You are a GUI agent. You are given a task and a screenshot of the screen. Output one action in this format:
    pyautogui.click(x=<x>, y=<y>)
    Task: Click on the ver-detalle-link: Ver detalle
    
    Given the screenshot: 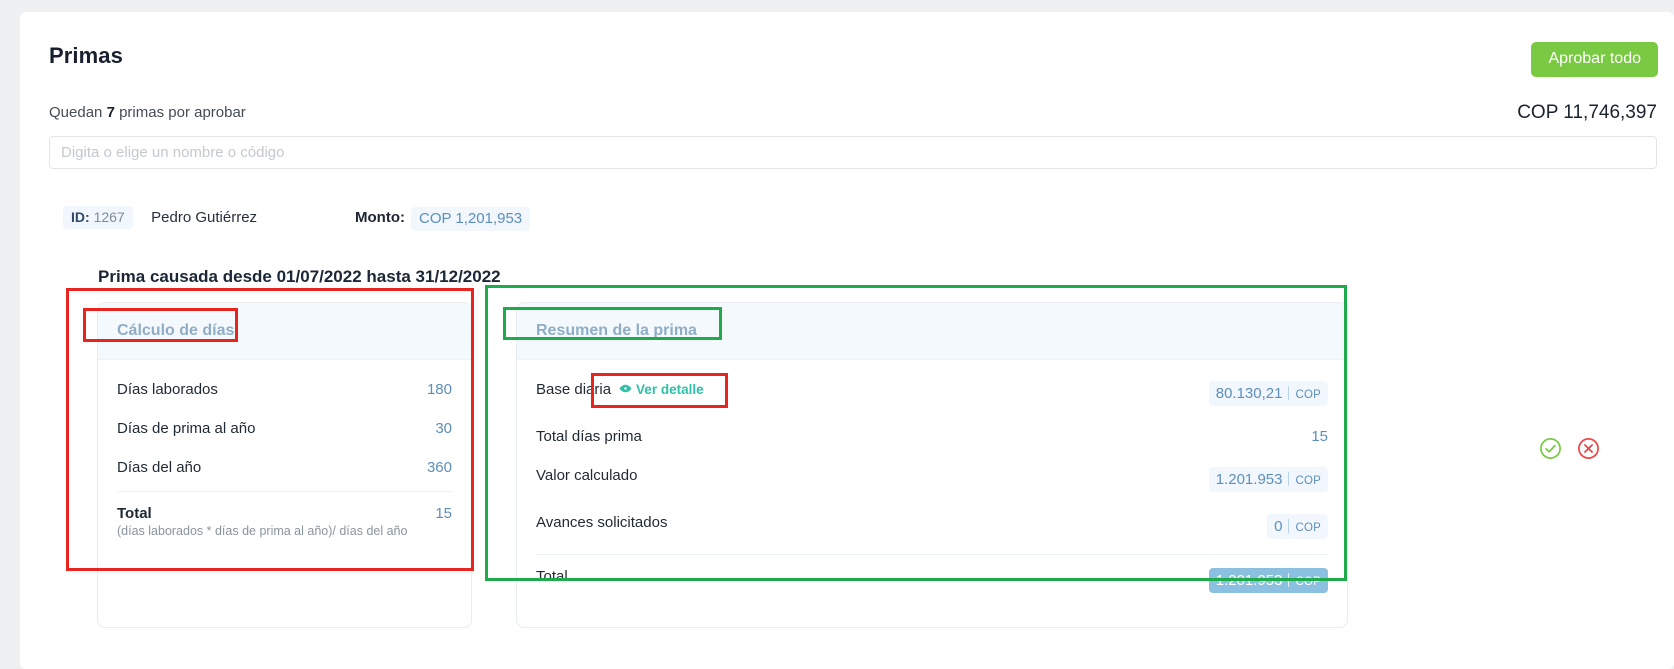 What is the action you would take?
    pyautogui.click(x=661, y=390)
    